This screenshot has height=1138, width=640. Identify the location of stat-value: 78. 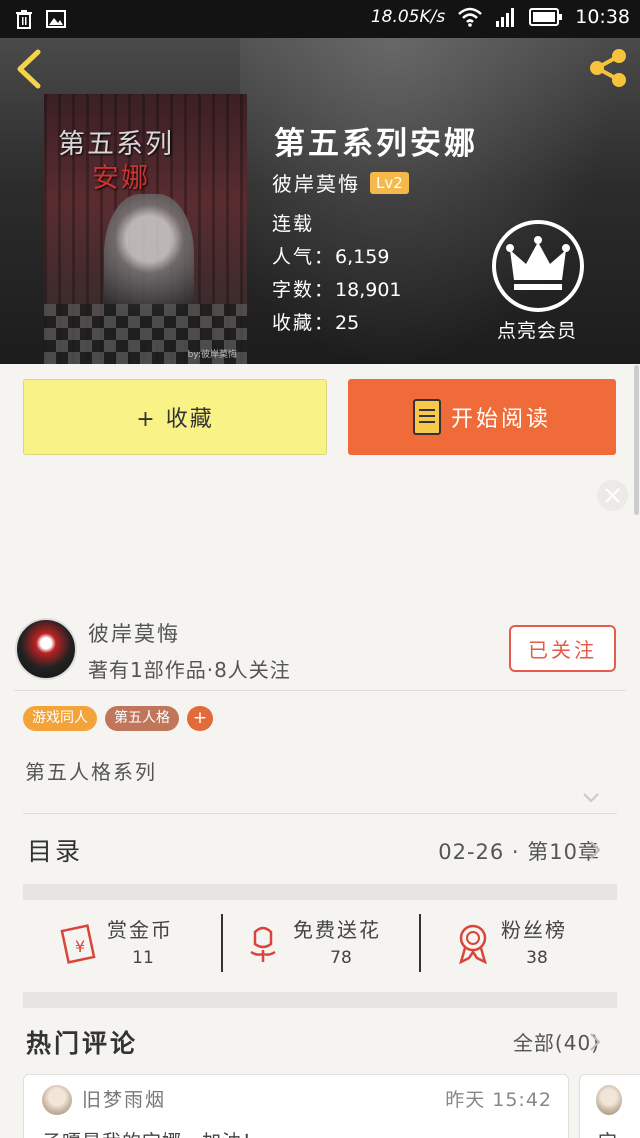
(341, 958).